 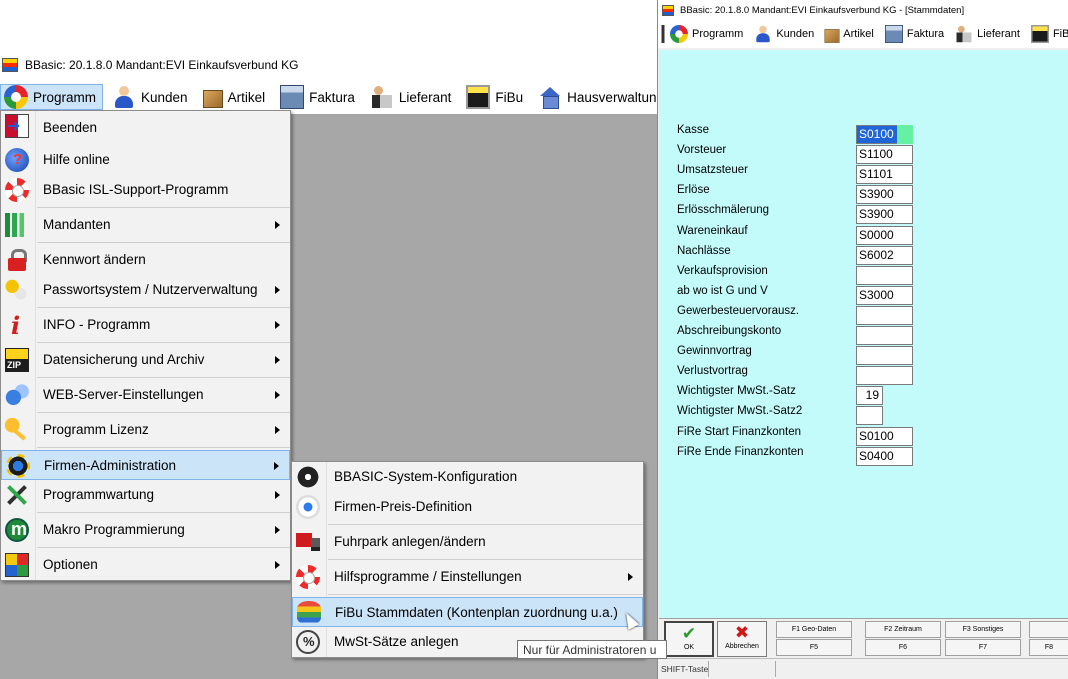 What do you see at coordinates (884, 456) in the screenshot?
I see `field-input: S0400` at bounding box center [884, 456].